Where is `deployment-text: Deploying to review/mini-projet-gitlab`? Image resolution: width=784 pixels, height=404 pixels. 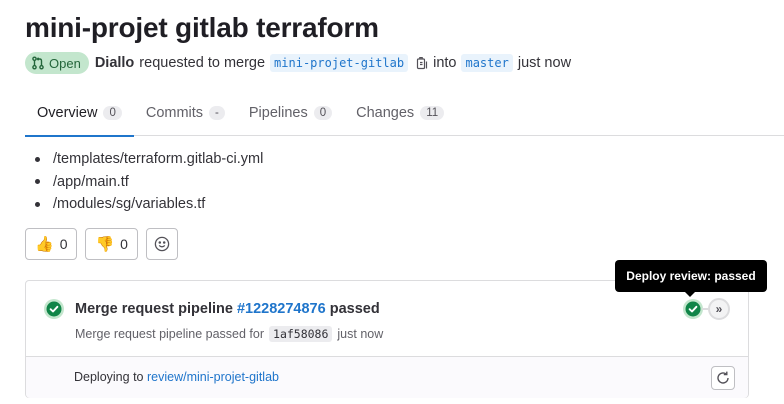 deployment-text: Deploying to review/mini-projet-gitlab is located at coordinates (176, 377).